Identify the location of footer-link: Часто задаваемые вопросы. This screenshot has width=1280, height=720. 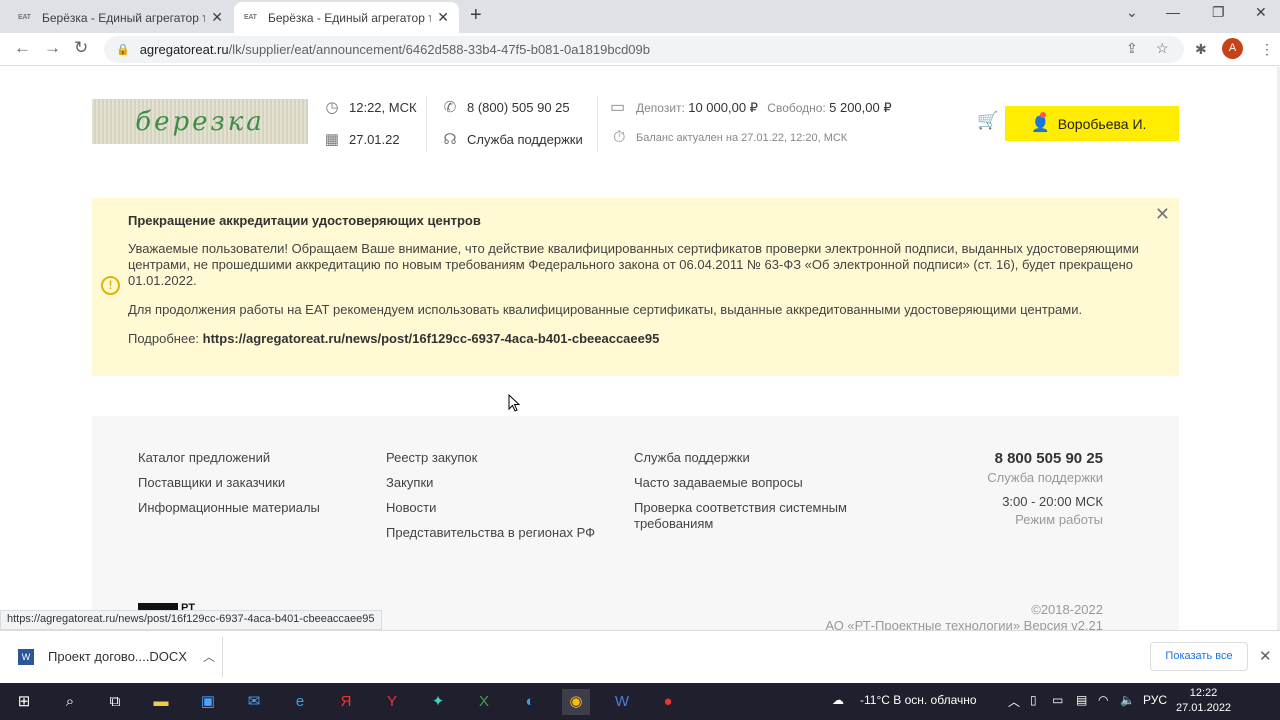
(754, 483).